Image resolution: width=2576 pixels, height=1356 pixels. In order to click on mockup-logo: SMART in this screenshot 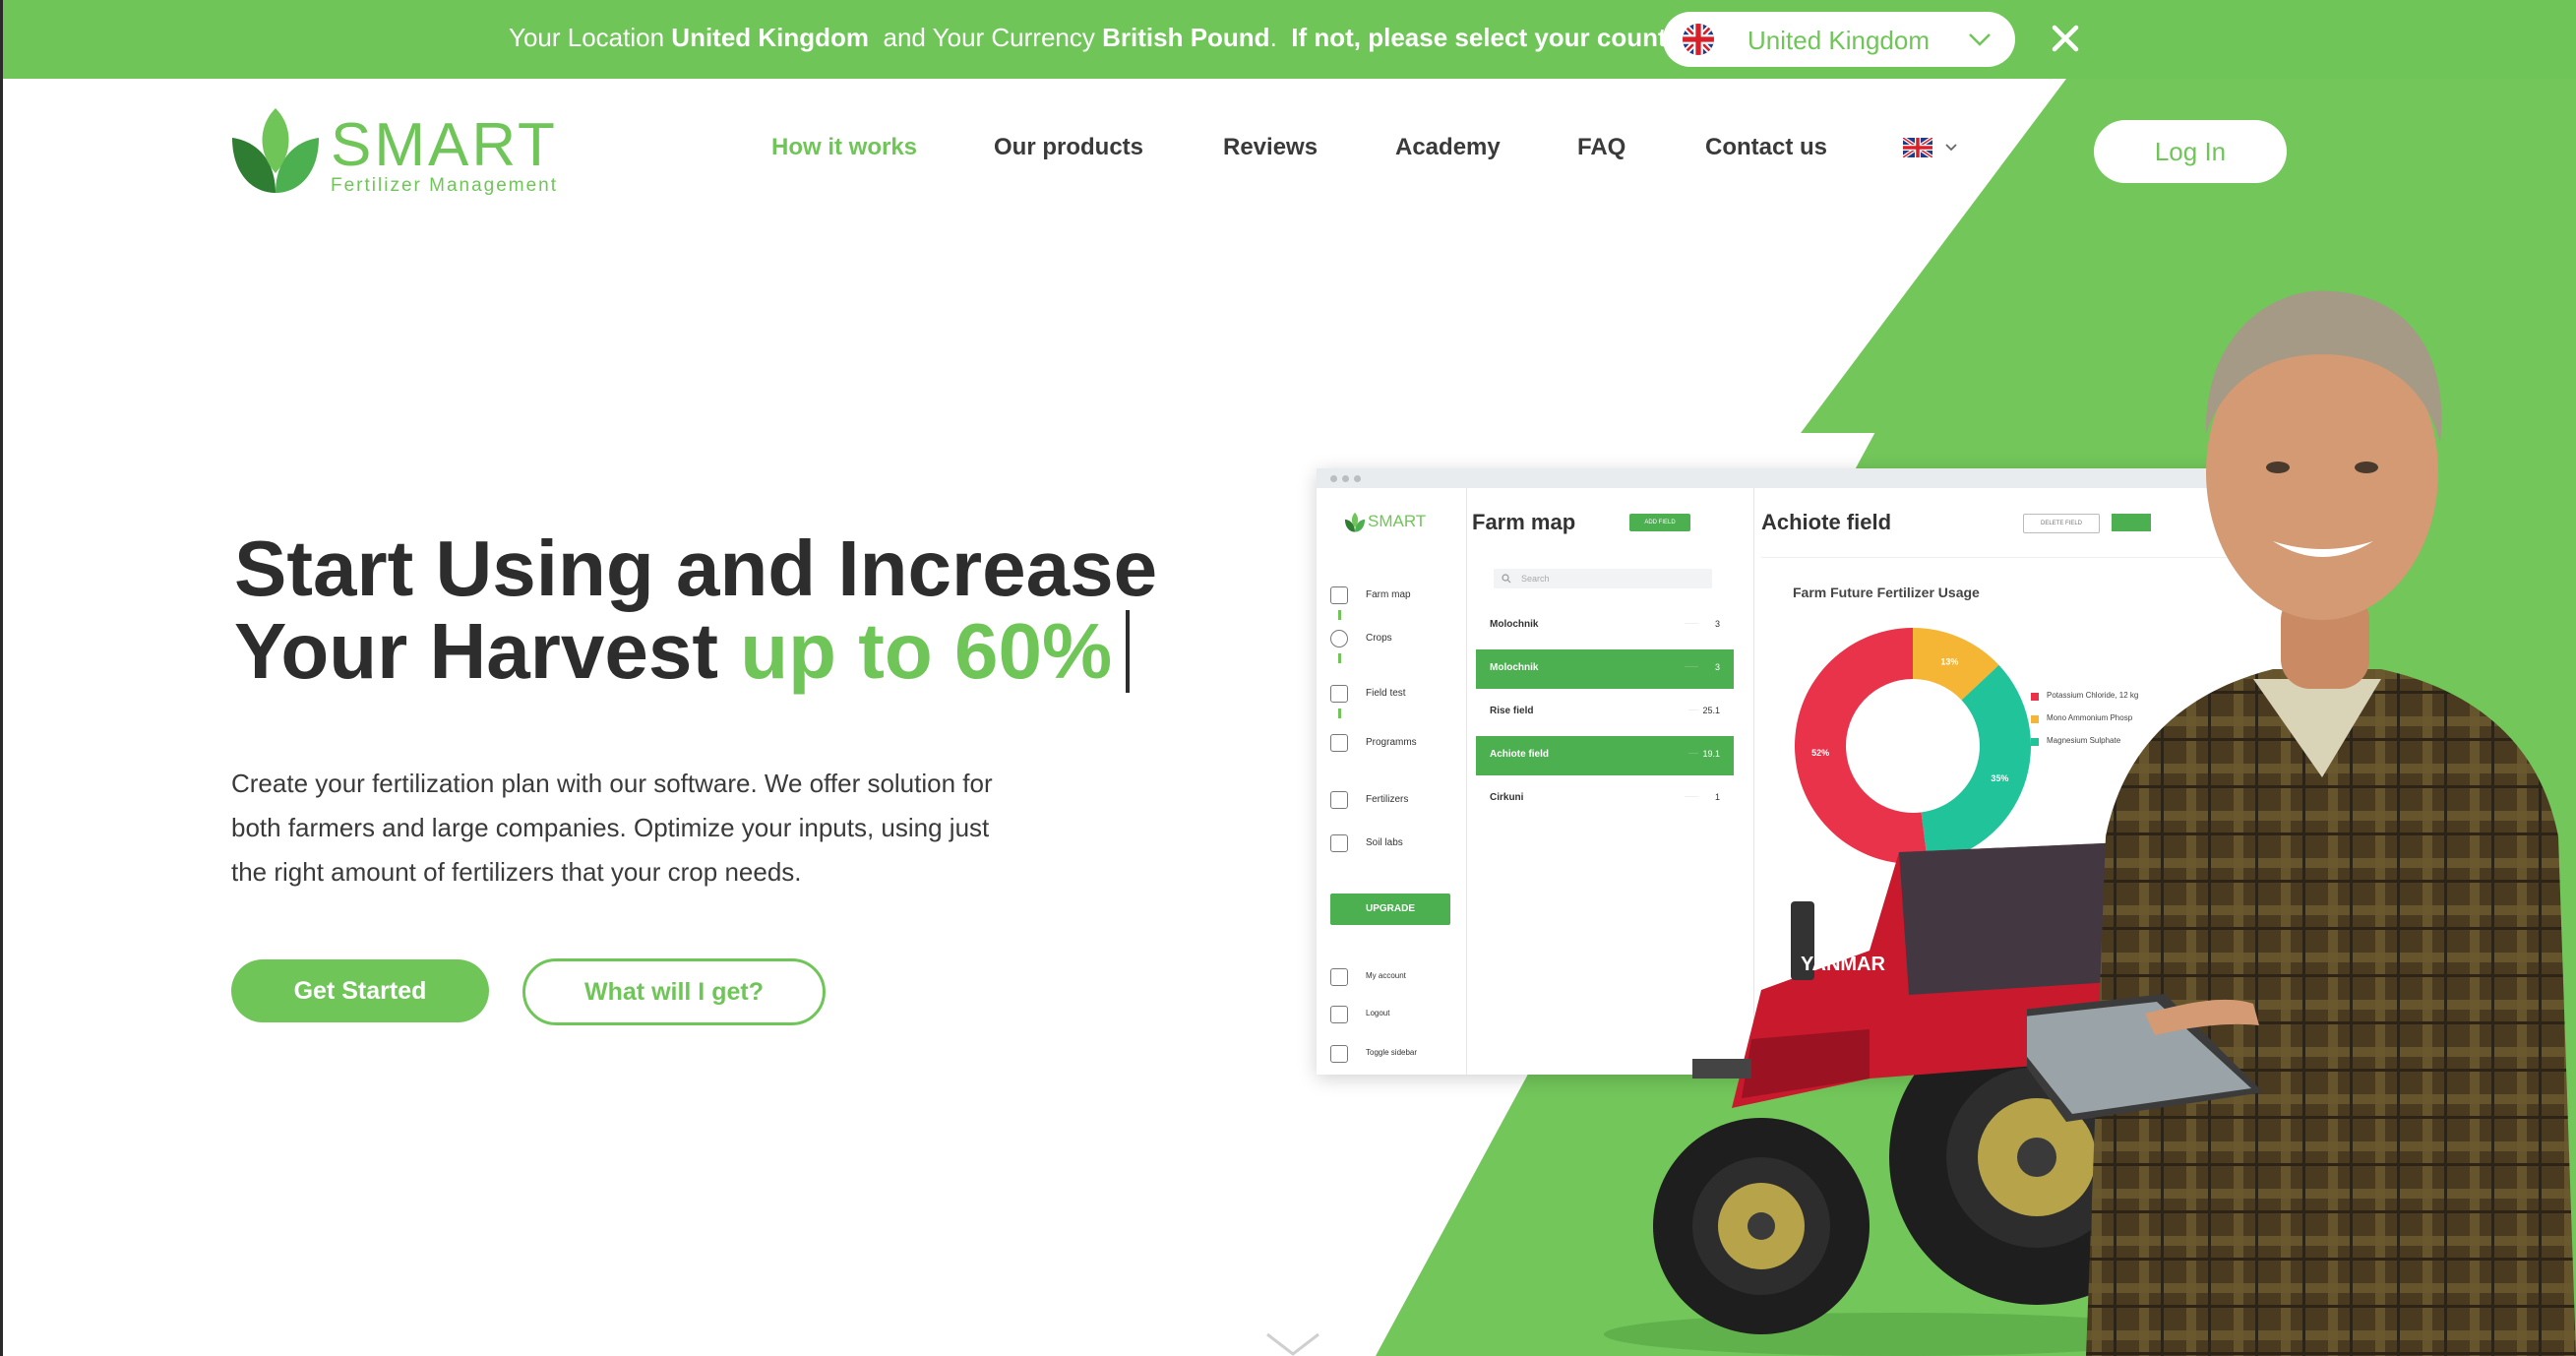, I will do `click(1397, 521)`.